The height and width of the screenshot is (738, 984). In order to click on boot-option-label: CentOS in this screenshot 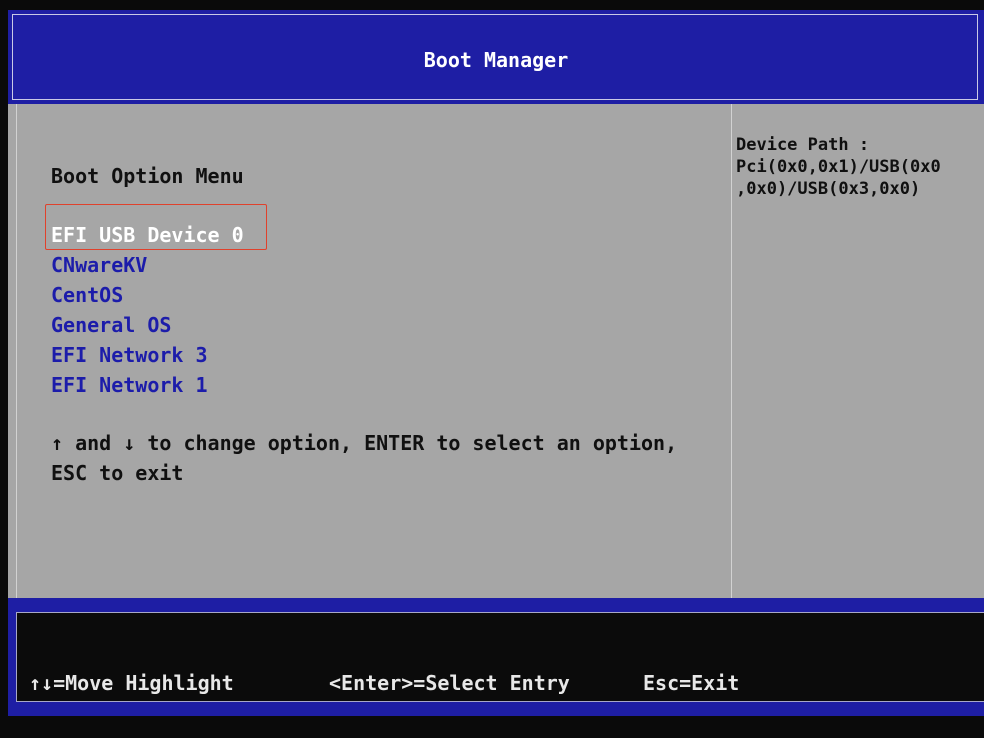, I will do `click(87, 295)`.